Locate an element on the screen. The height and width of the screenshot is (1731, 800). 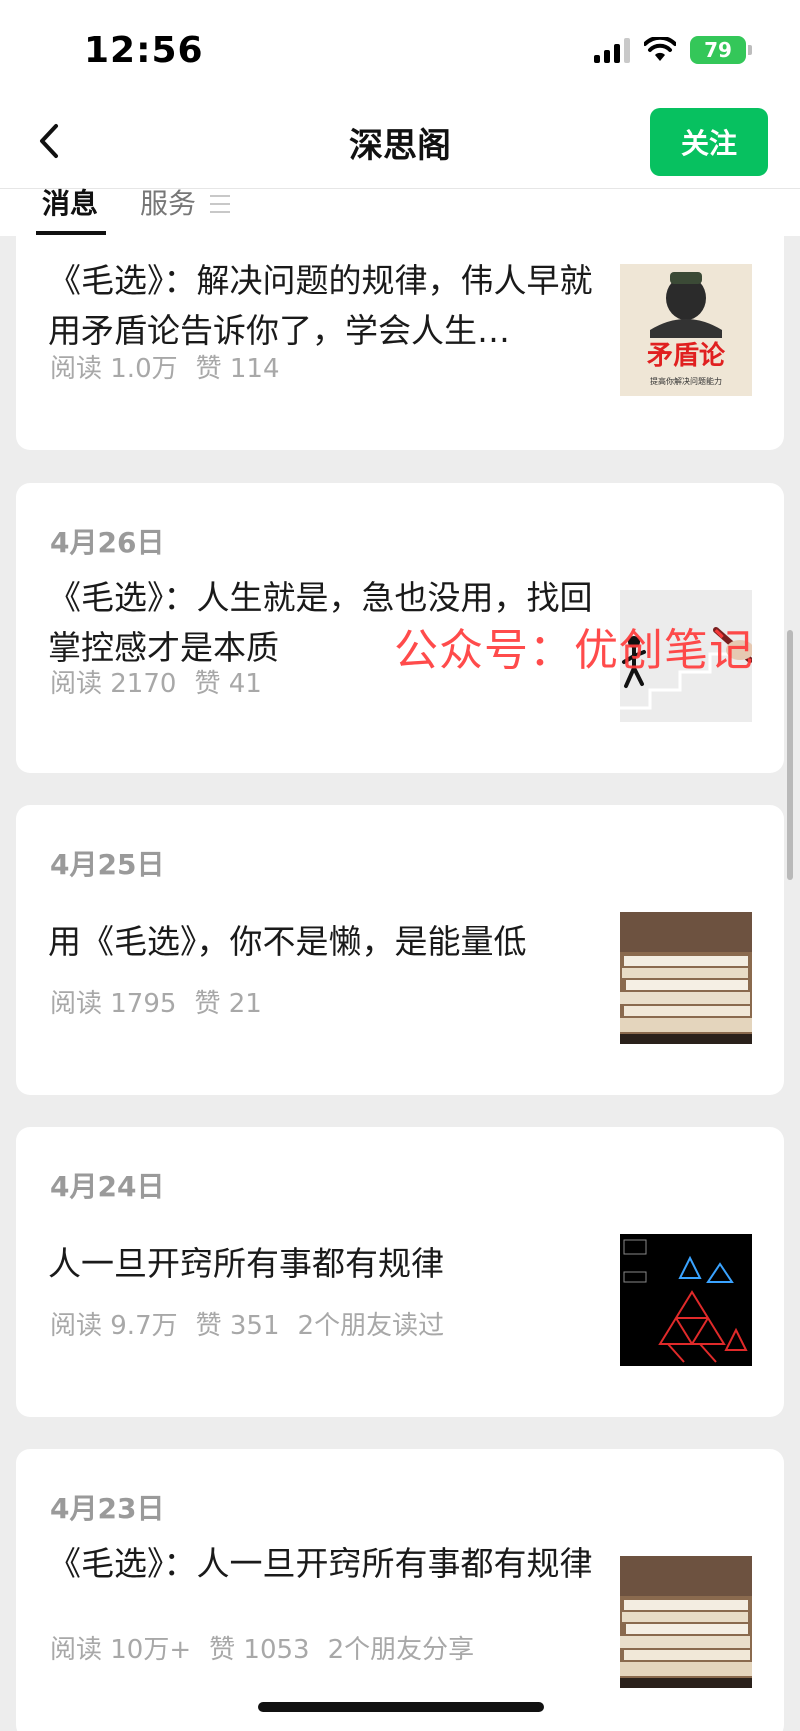
article-title: 《毛选》：人一旦开窍所有事都有规律 is located at coordinates (328, 1564).